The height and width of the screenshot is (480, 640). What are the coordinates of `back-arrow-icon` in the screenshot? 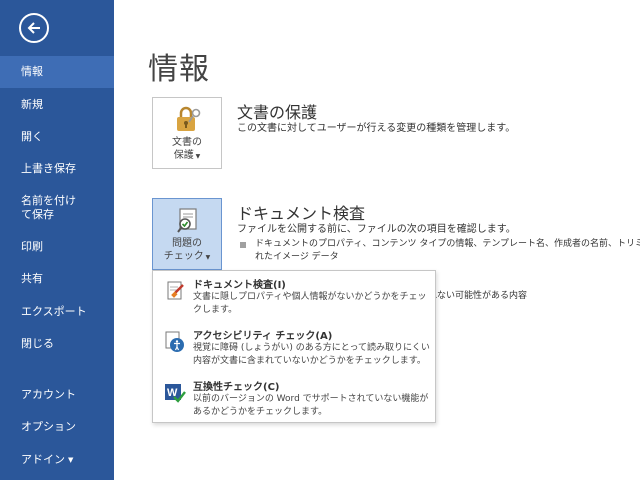 It's located at (33, 28).